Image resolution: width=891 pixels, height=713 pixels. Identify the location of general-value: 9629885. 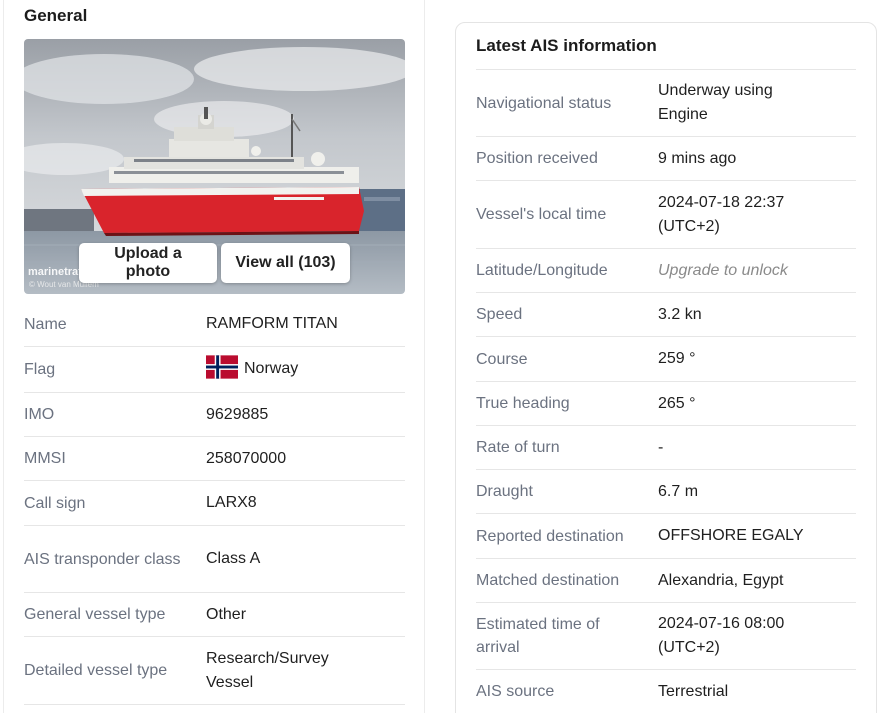
(237, 414).